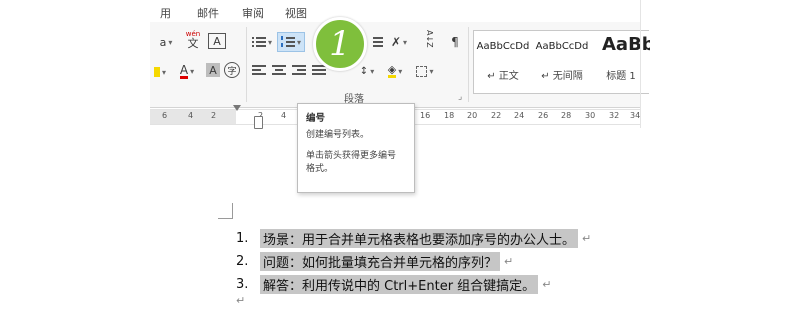 This screenshot has height=311, width=800. Describe the element at coordinates (253, 13) in the screenshot. I see `tab-review: 审阅` at that location.